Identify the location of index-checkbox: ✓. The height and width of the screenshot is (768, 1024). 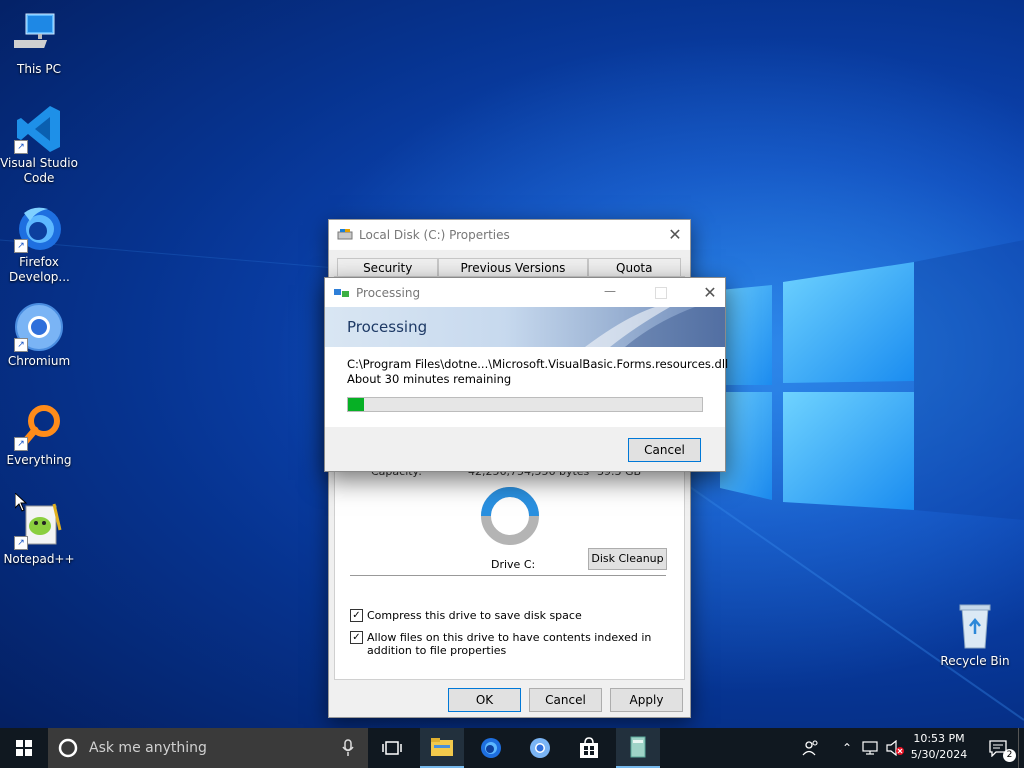
(356, 637).